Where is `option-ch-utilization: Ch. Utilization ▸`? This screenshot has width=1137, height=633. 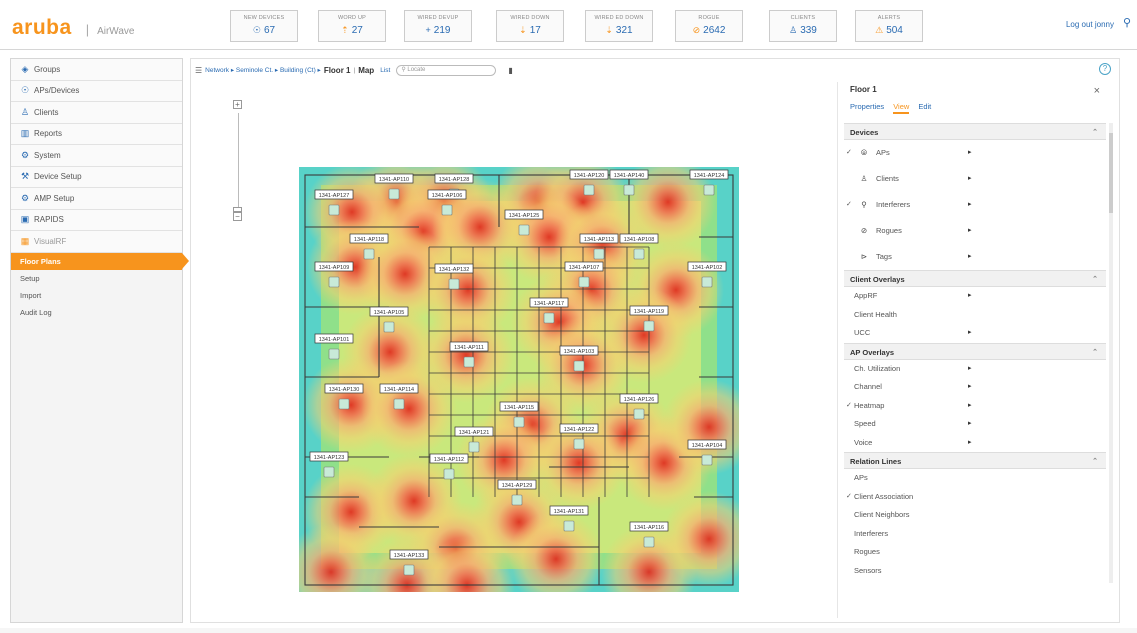
option-ch-utilization: Ch. Utilization ▸ is located at coordinates (975, 369).